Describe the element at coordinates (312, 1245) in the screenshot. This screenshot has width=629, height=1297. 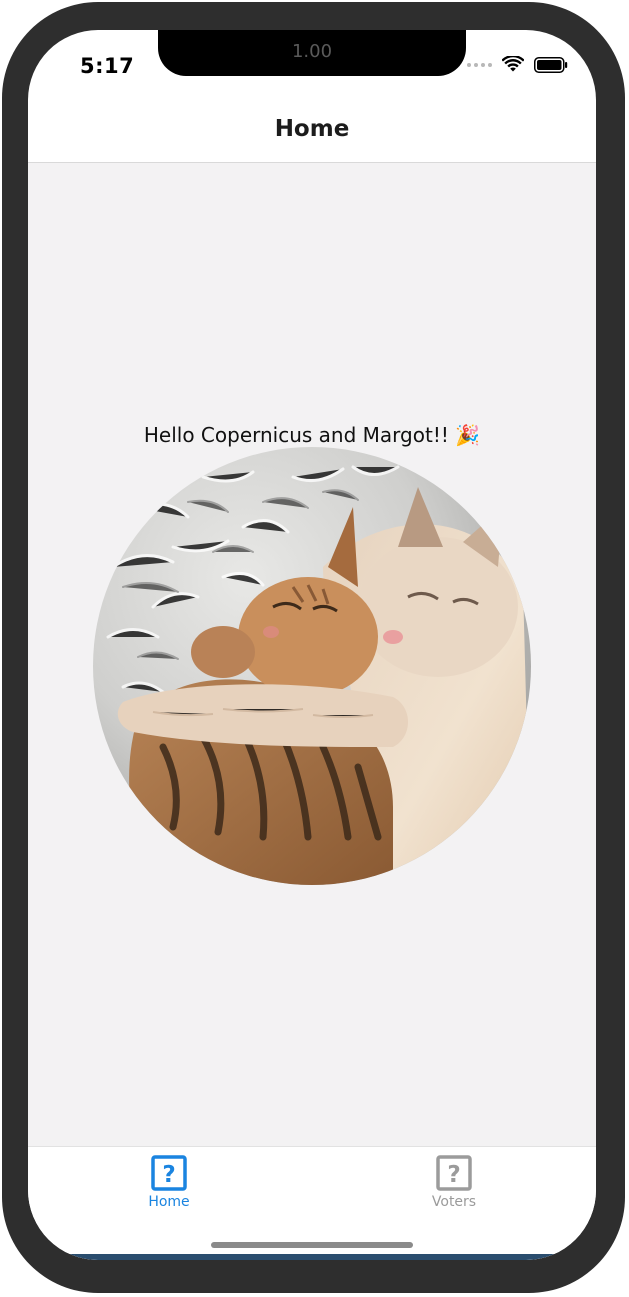
I see `home-indicator` at that location.